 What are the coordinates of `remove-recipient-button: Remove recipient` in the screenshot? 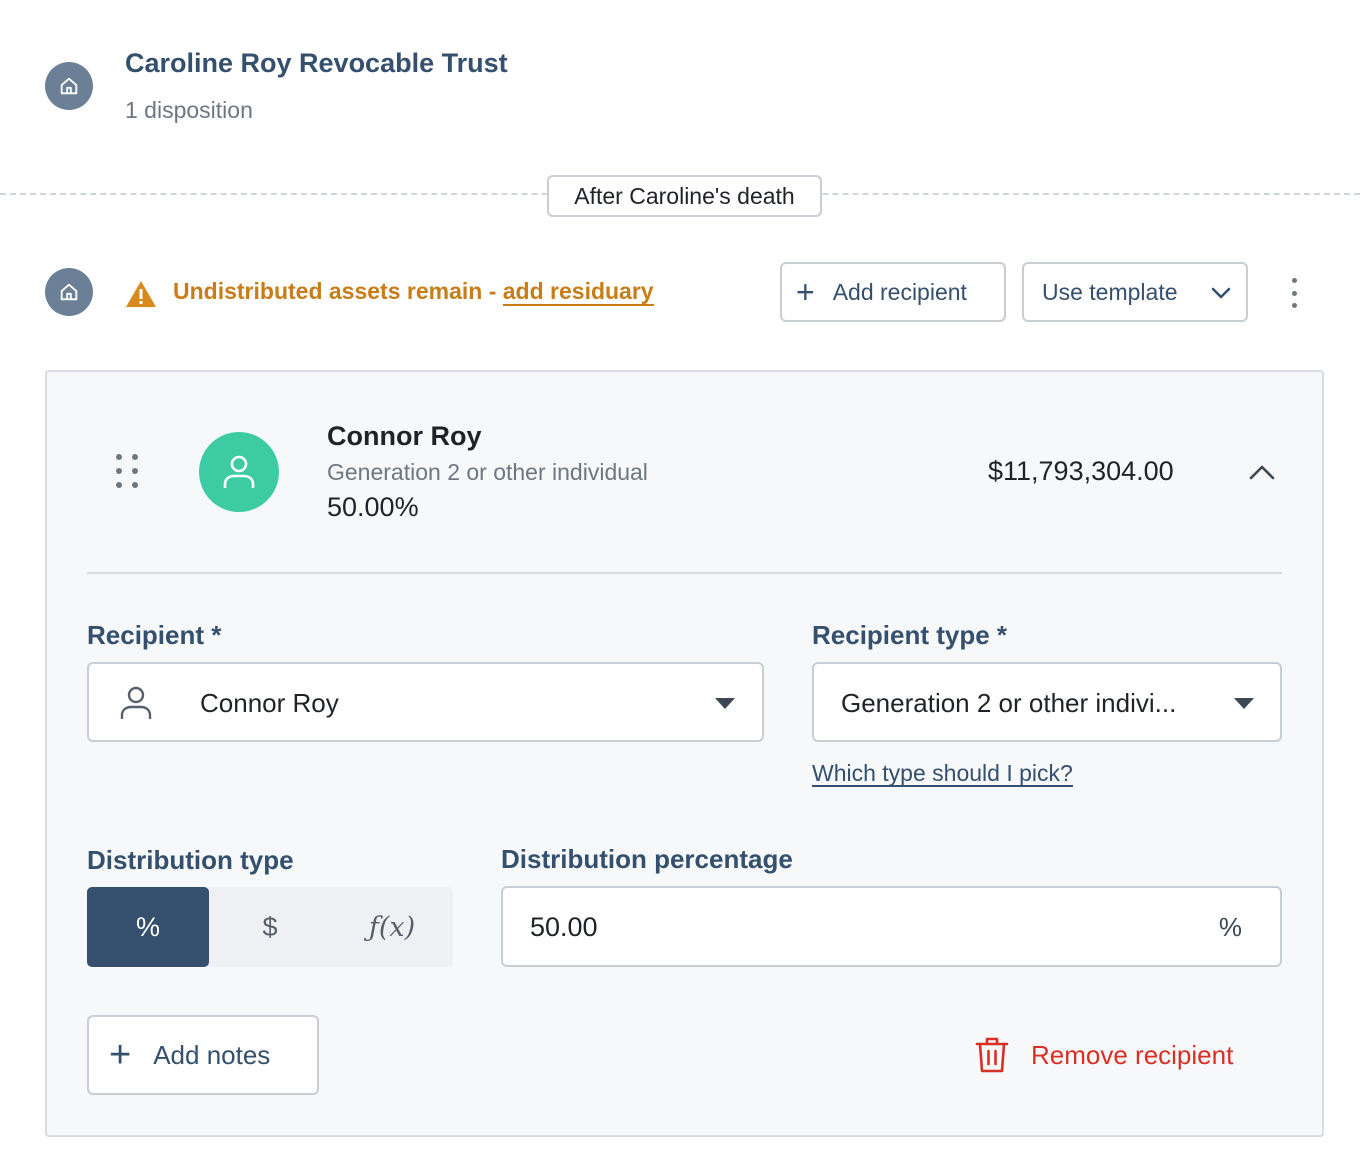 It's located at (1104, 1055).